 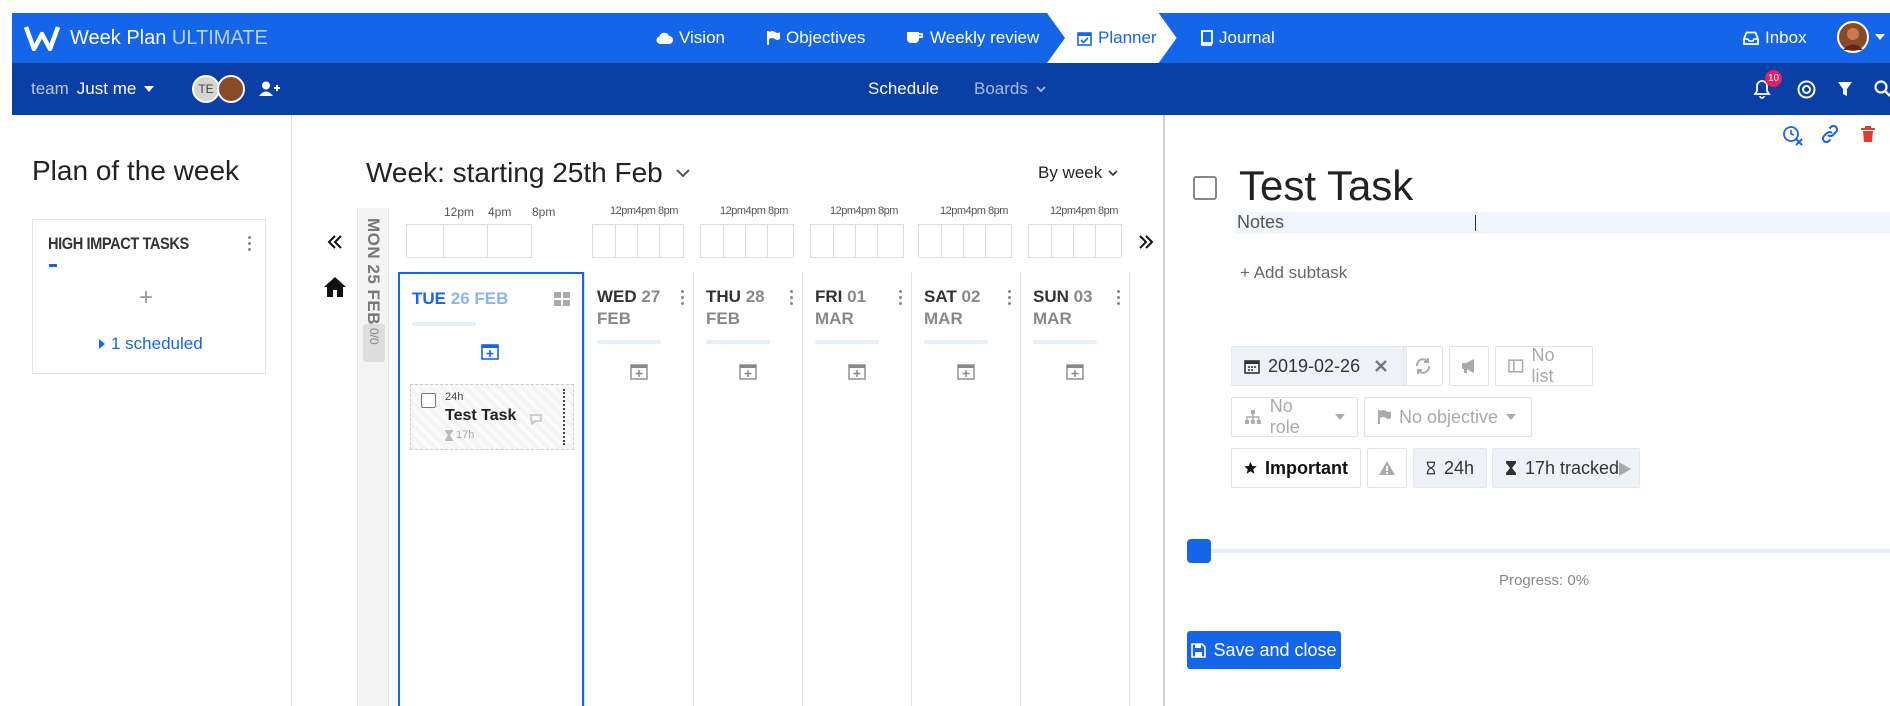 What do you see at coordinates (903, 89) in the screenshot?
I see `tab-schedule: Schedule` at bounding box center [903, 89].